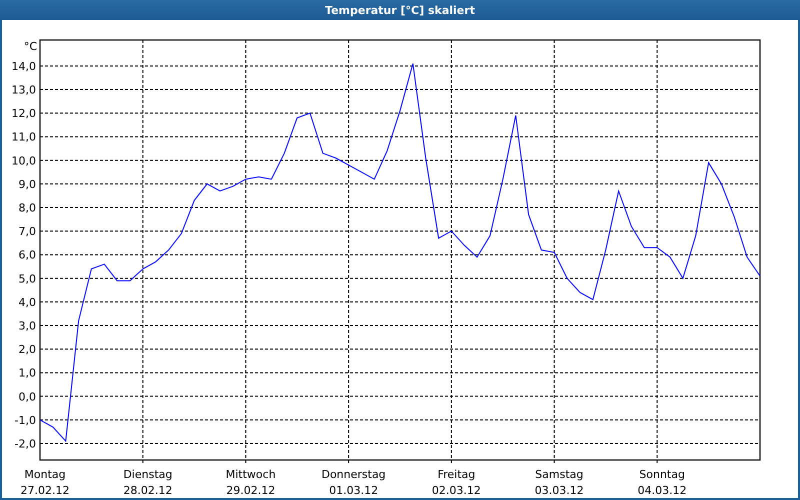 This screenshot has height=500, width=800. I want to click on y-axis-label: 6,0, so click(27, 255).